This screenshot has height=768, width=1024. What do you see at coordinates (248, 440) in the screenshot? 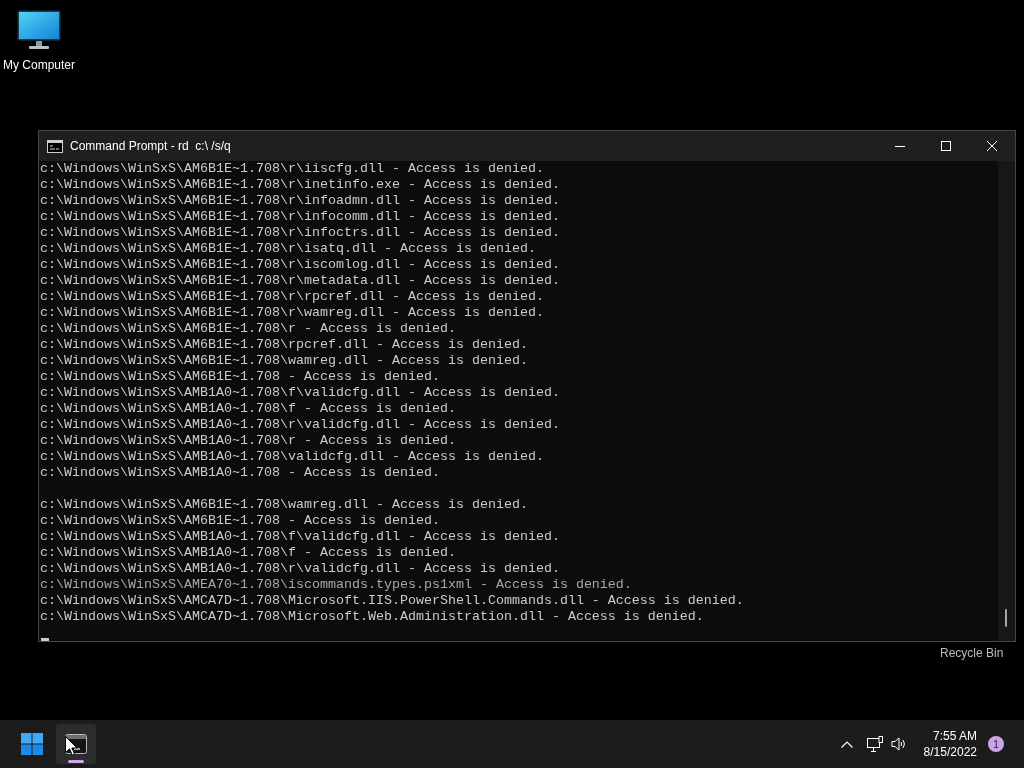
I see `console-line: c:\Windows\WinSxS\AMB1A0~1.708\r - Access is denied.` at bounding box center [248, 440].